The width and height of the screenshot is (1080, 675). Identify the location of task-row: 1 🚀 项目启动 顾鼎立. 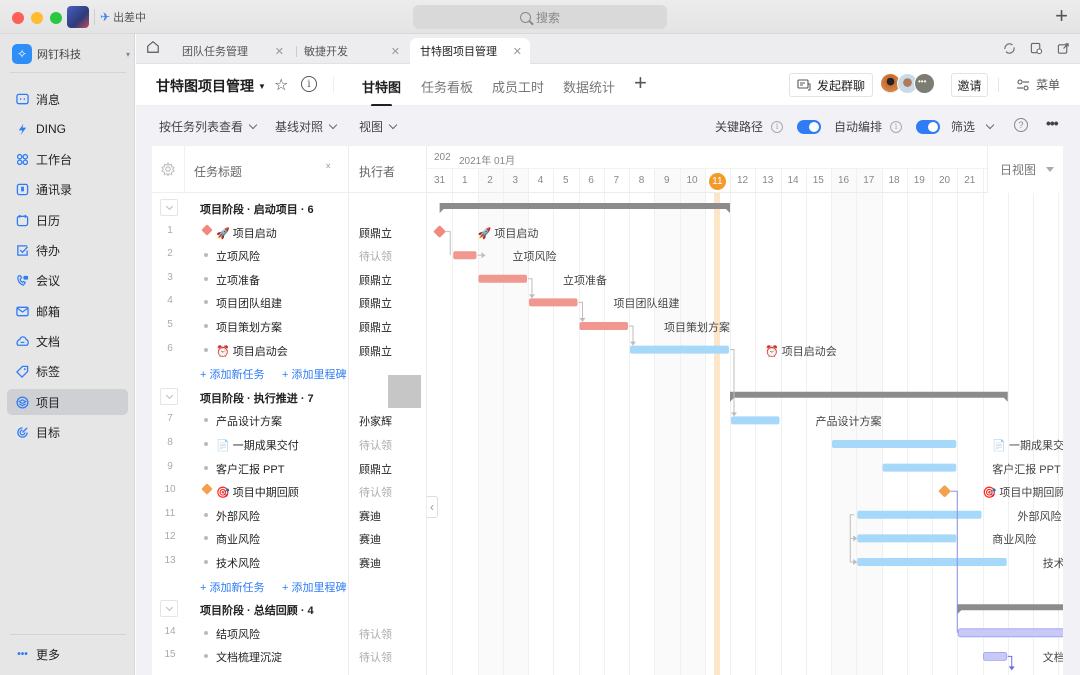
(289, 232).